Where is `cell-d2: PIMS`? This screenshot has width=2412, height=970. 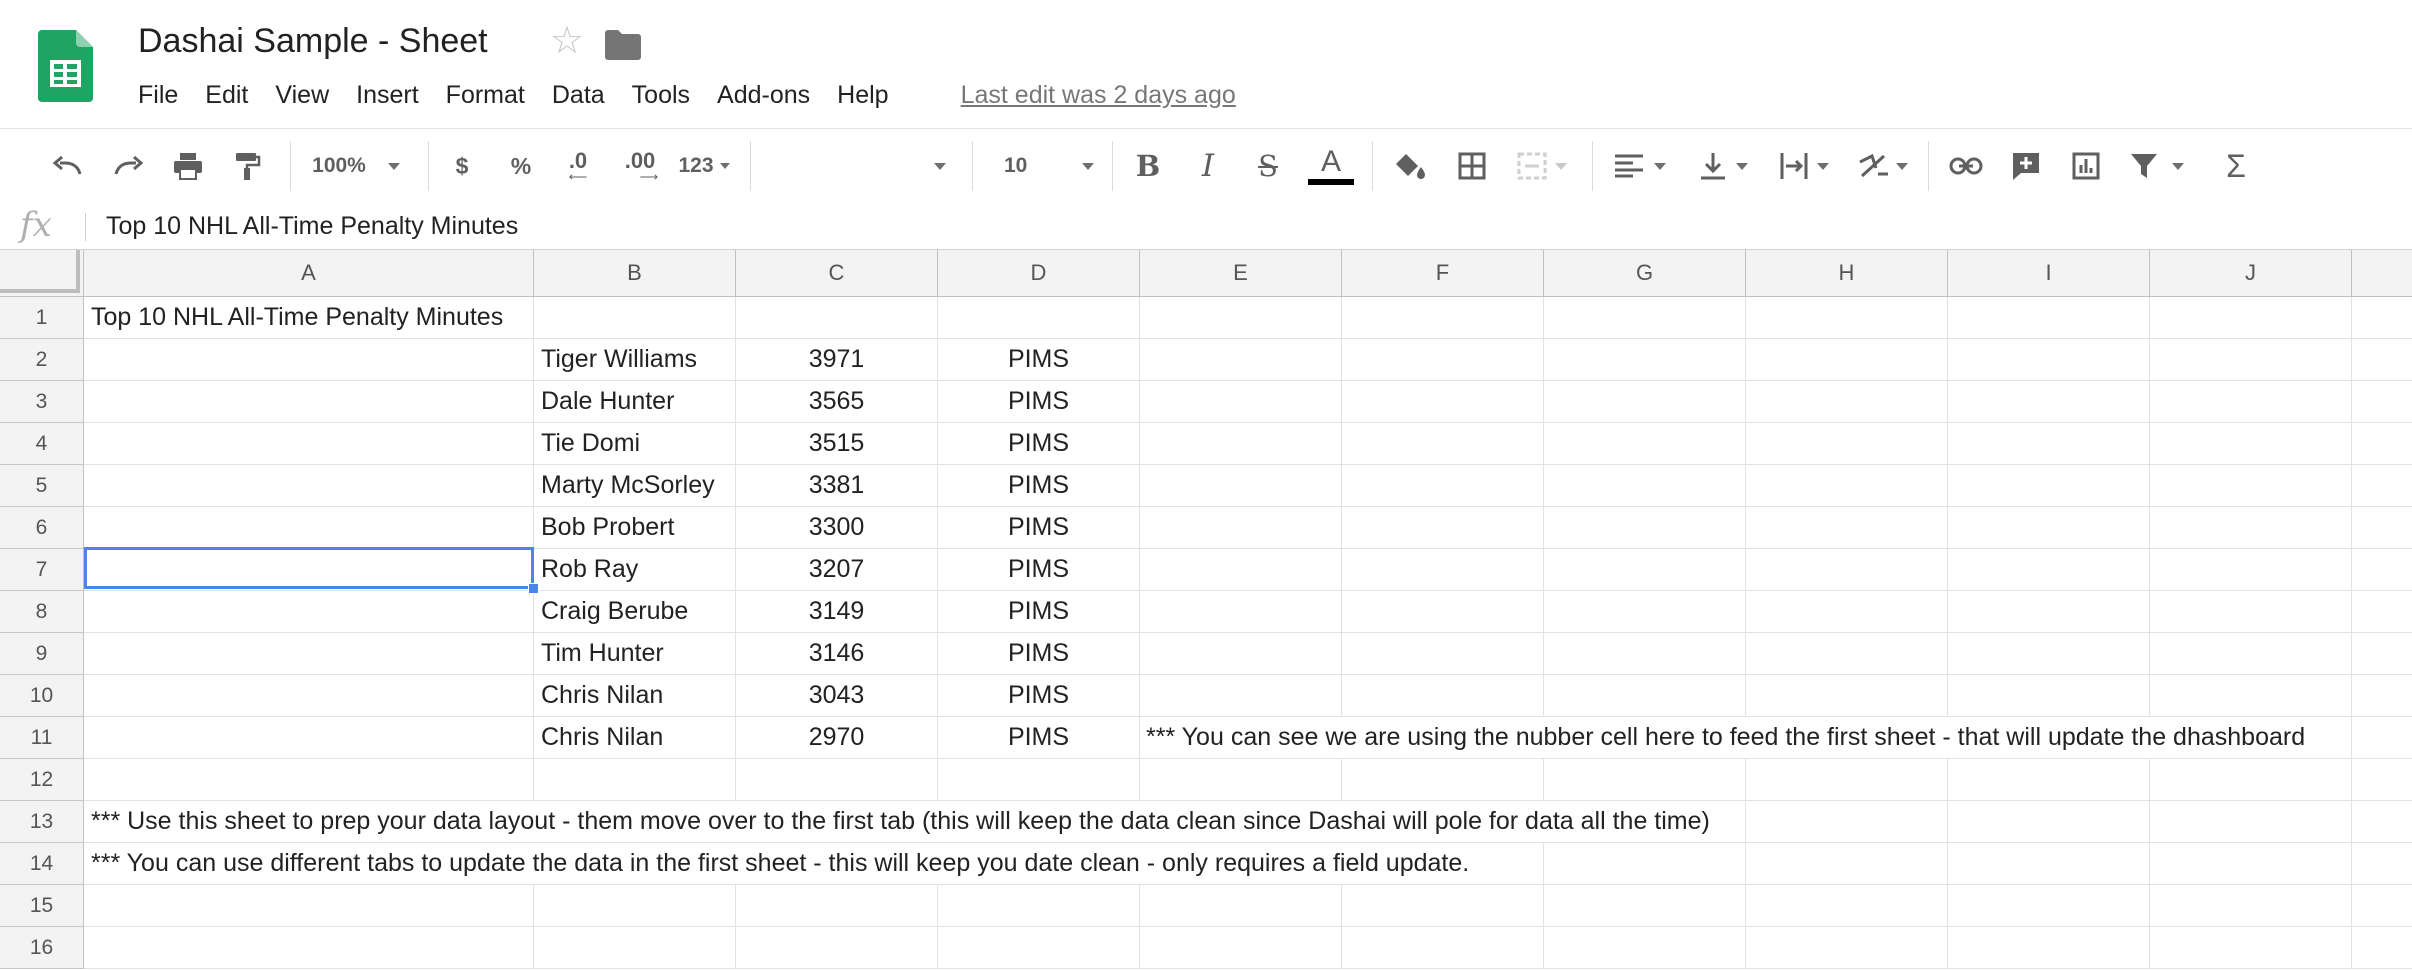 cell-d2: PIMS is located at coordinates (1039, 360).